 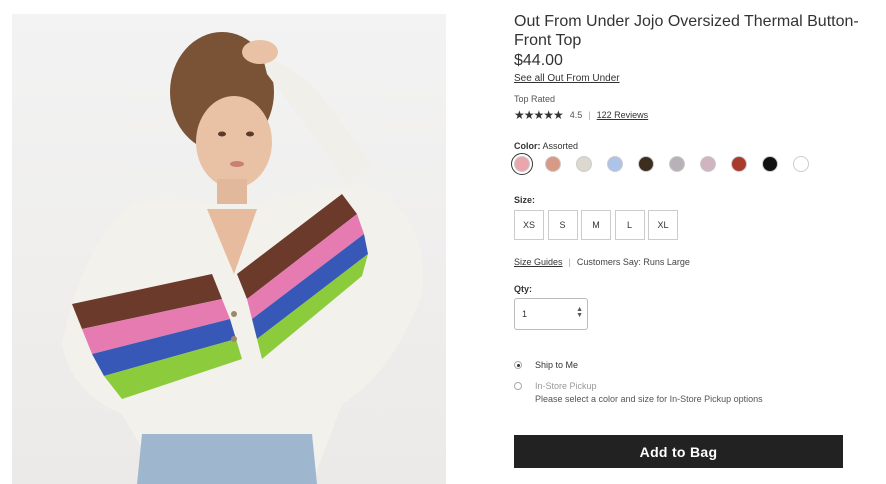 I want to click on customers-say-text: Customers Say: Runs Large, so click(x=633, y=262).